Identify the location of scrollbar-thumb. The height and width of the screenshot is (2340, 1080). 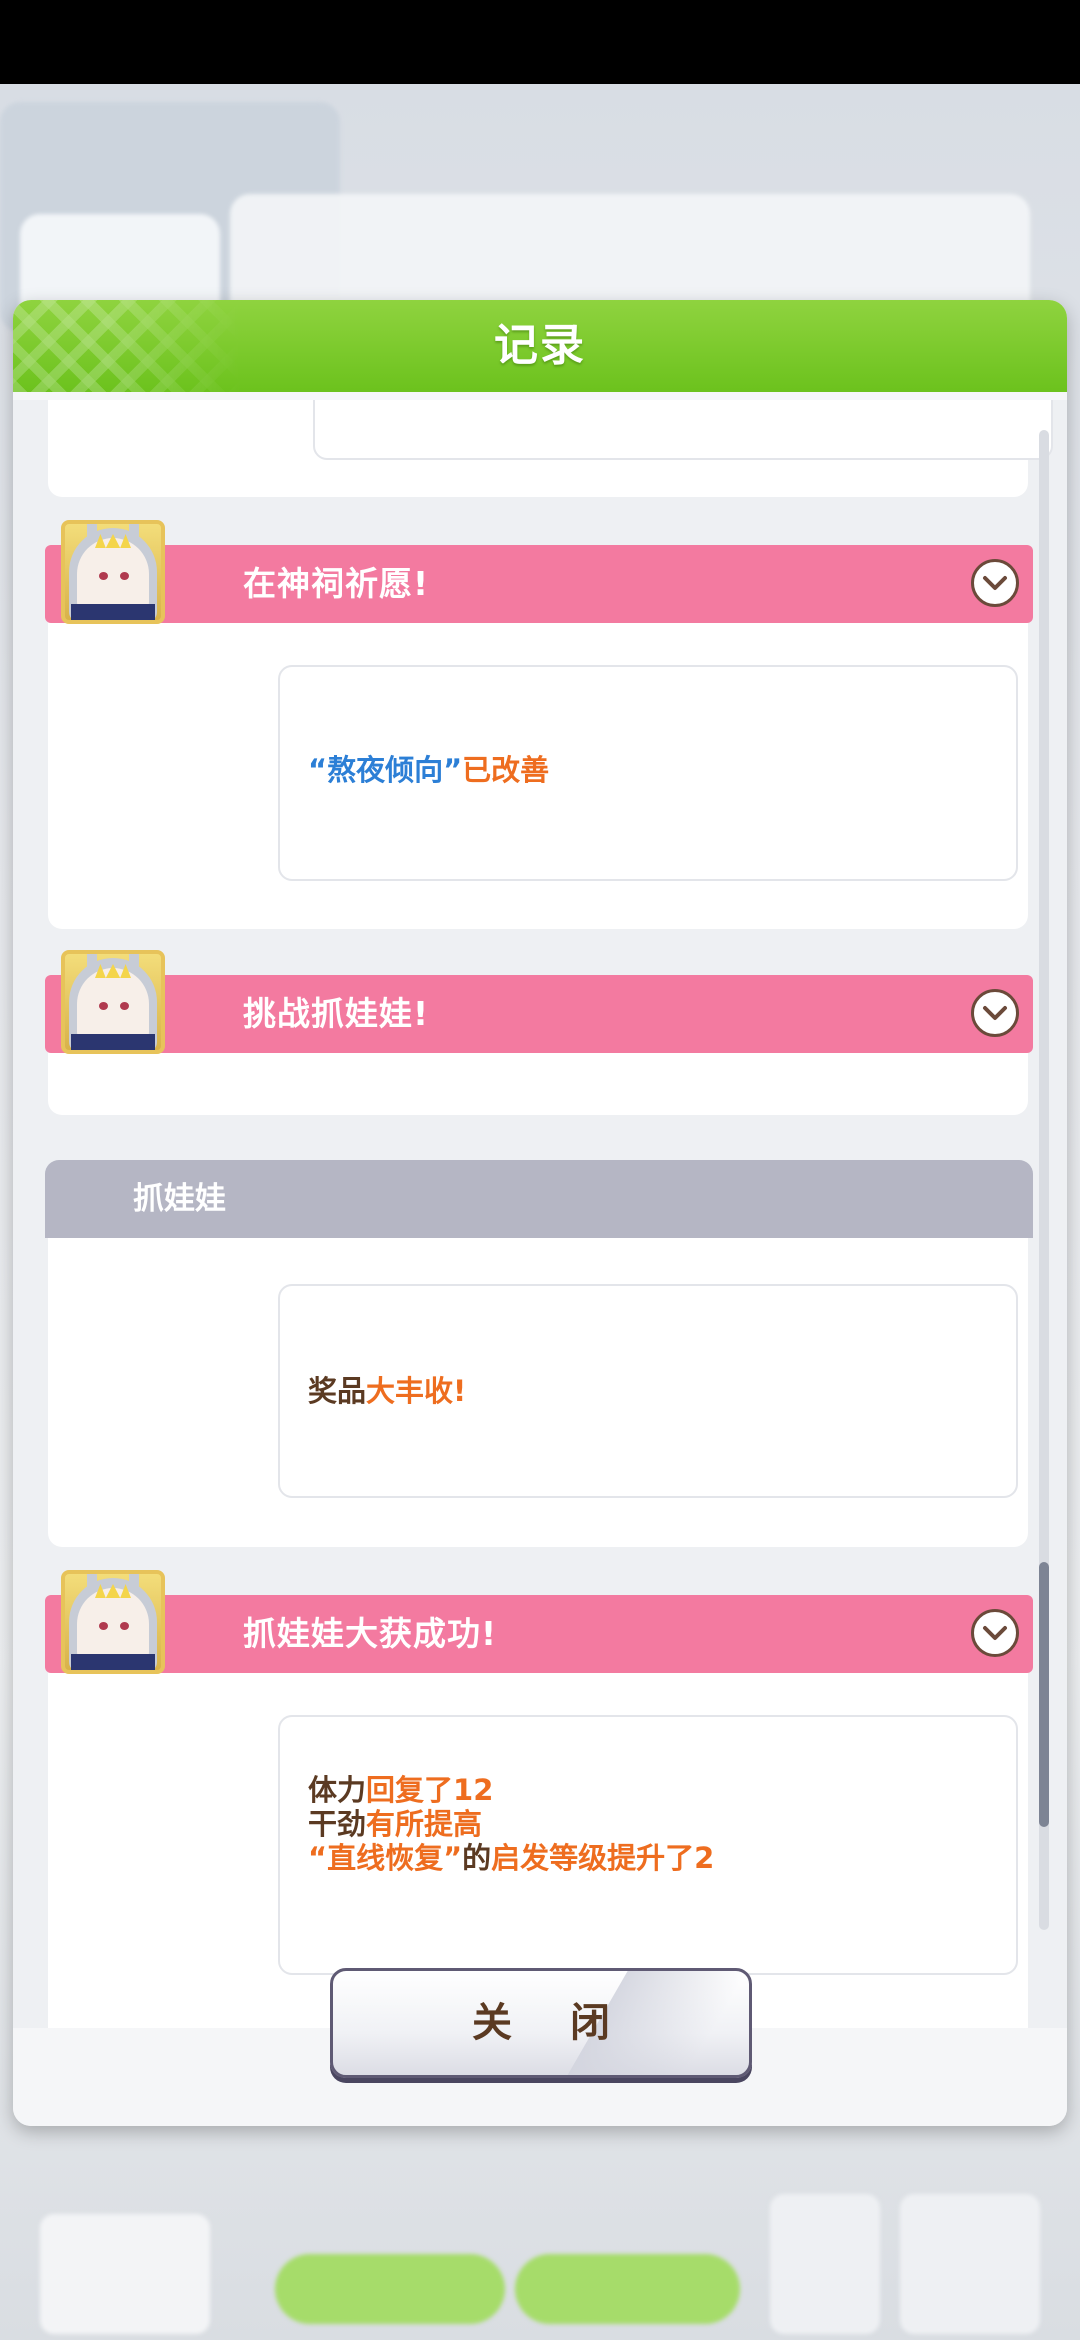
(1044, 1694).